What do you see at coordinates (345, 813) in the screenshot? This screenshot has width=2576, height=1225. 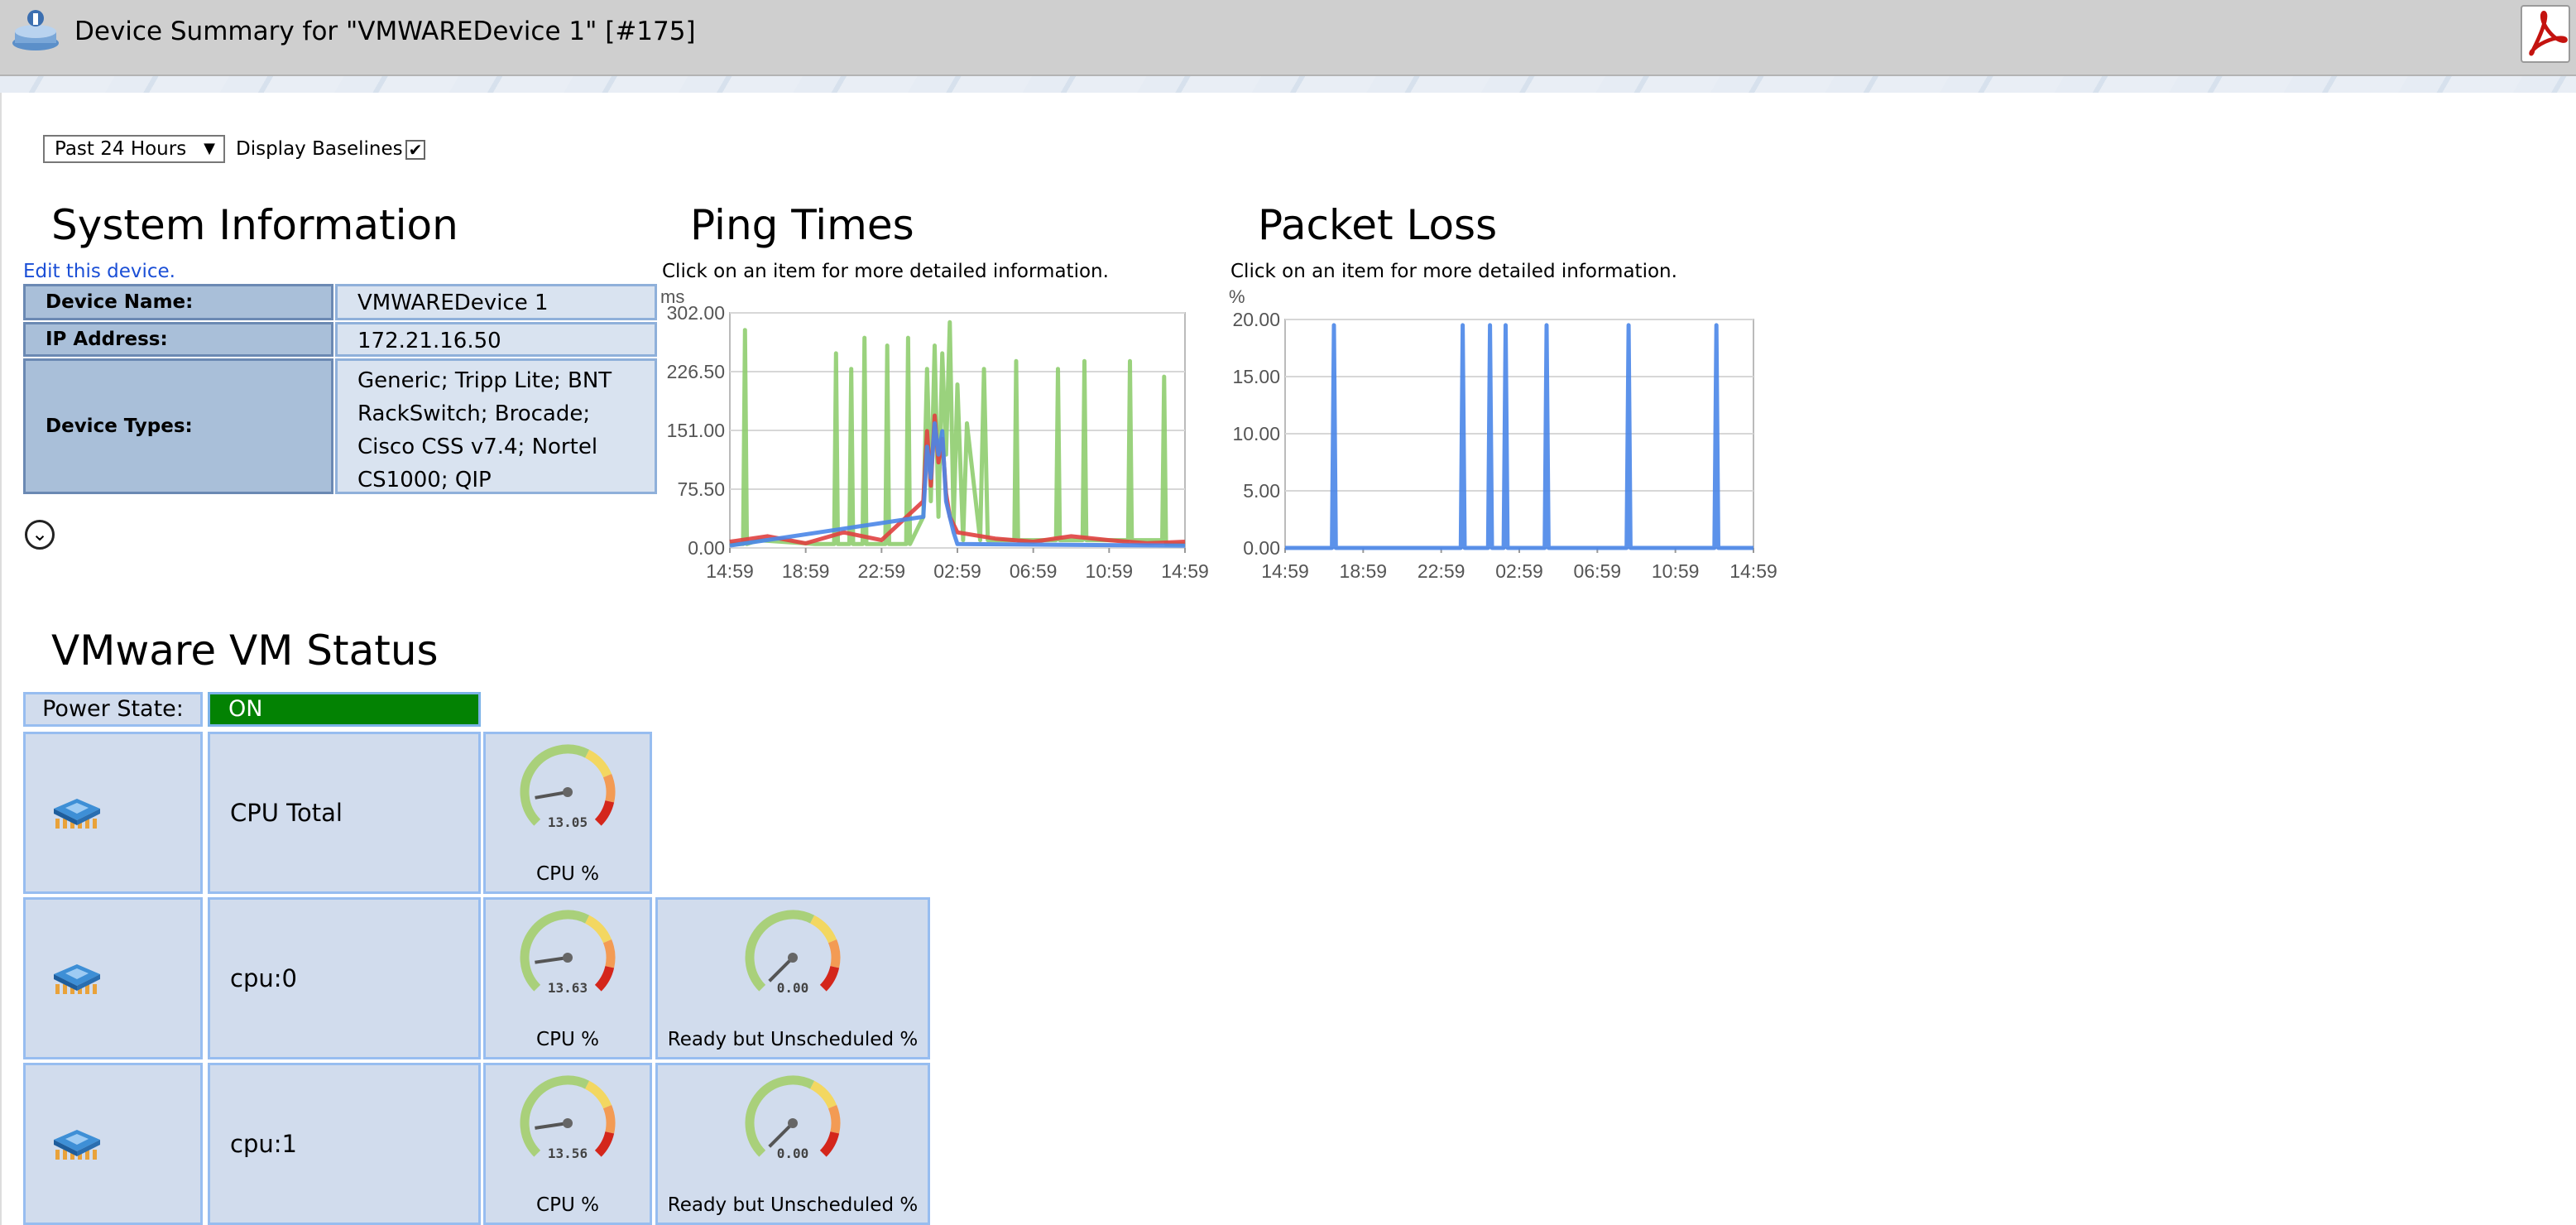 I see `vm-row-name: CPU Total` at bounding box center [345, 813].